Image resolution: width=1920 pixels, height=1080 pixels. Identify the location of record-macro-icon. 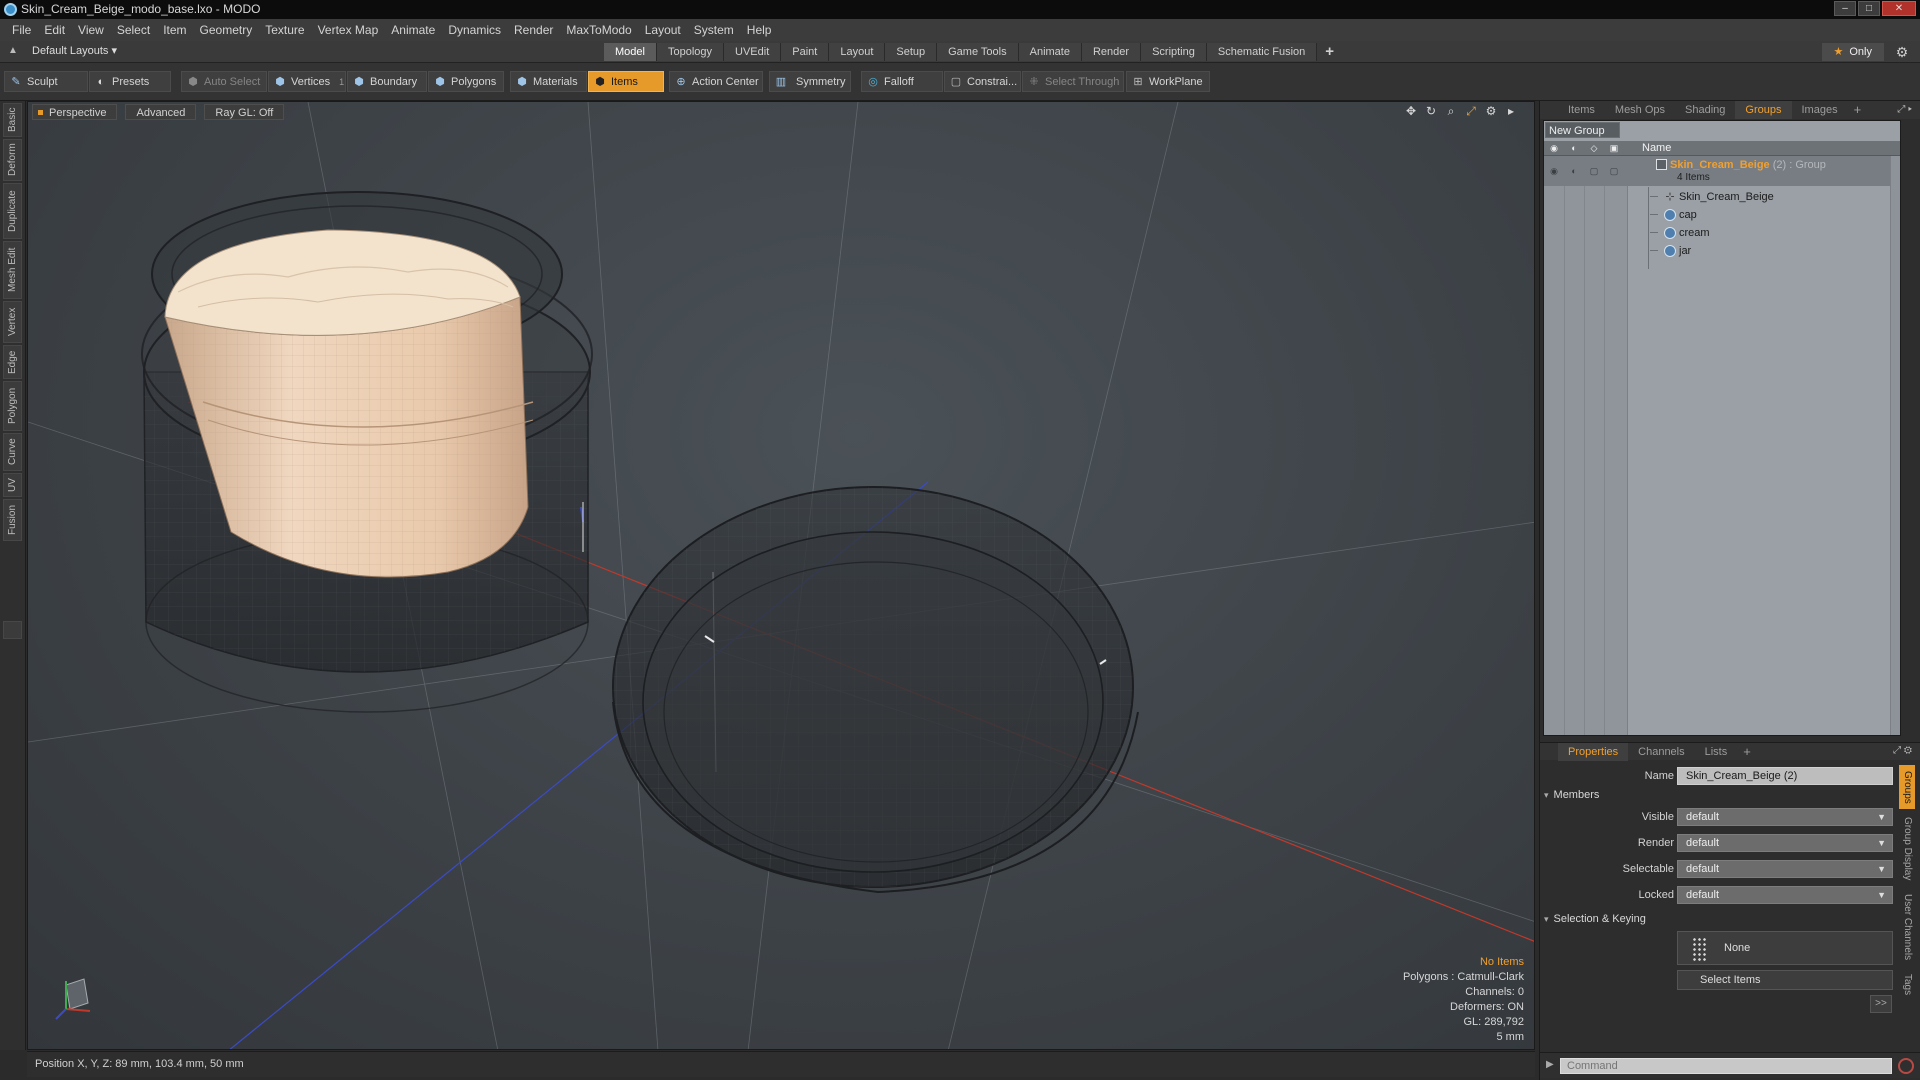
(1906, 1066).